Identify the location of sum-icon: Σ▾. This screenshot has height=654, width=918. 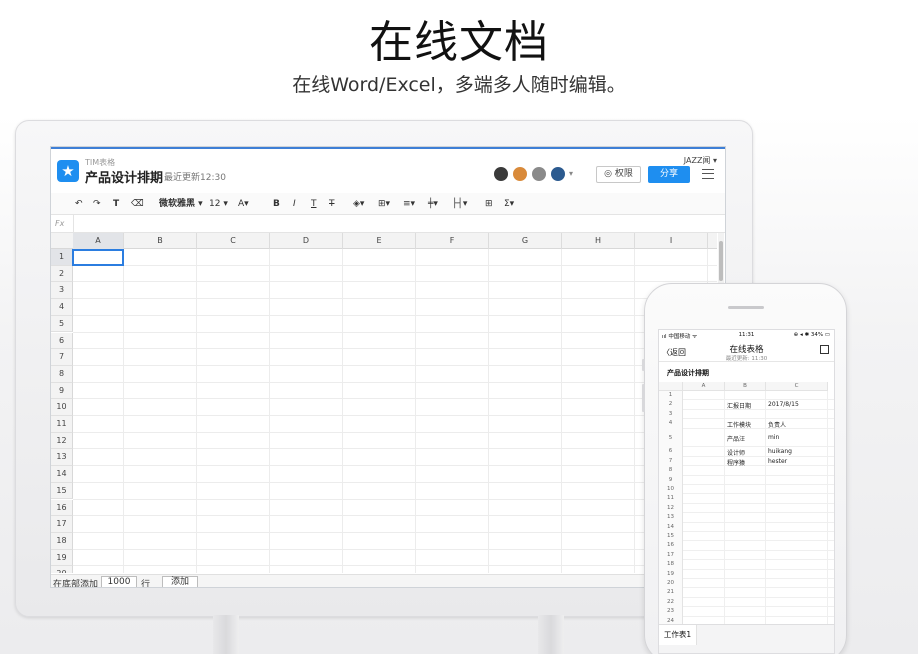
(509, 204).